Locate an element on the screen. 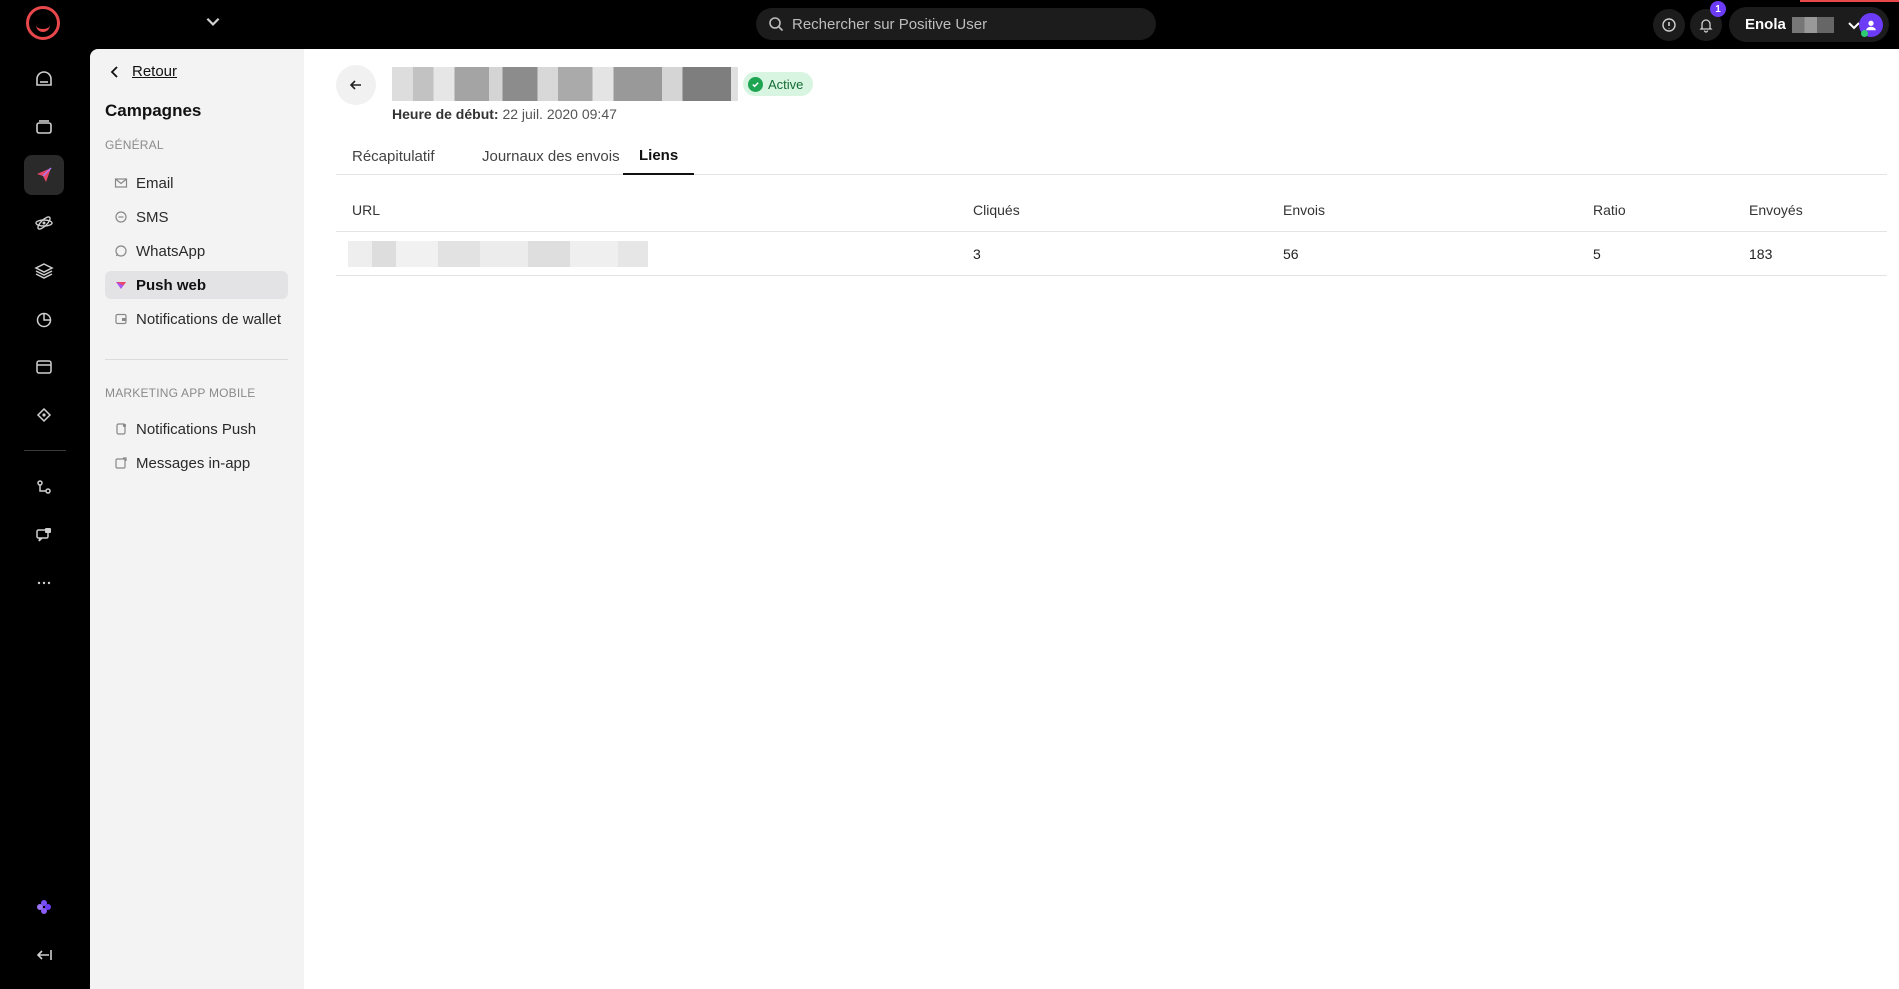 The image size is (1899, 989). url-cell is located at coordinates (498, 254).